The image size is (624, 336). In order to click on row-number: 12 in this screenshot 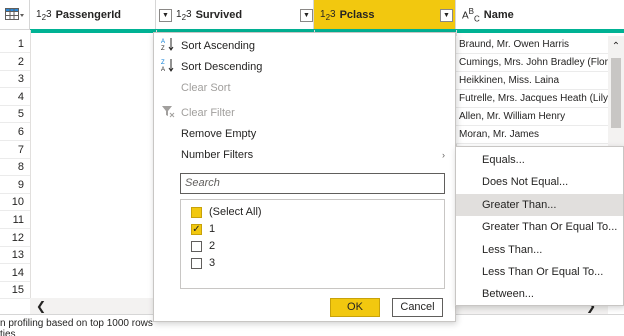, I will do `click(15, 238)`.